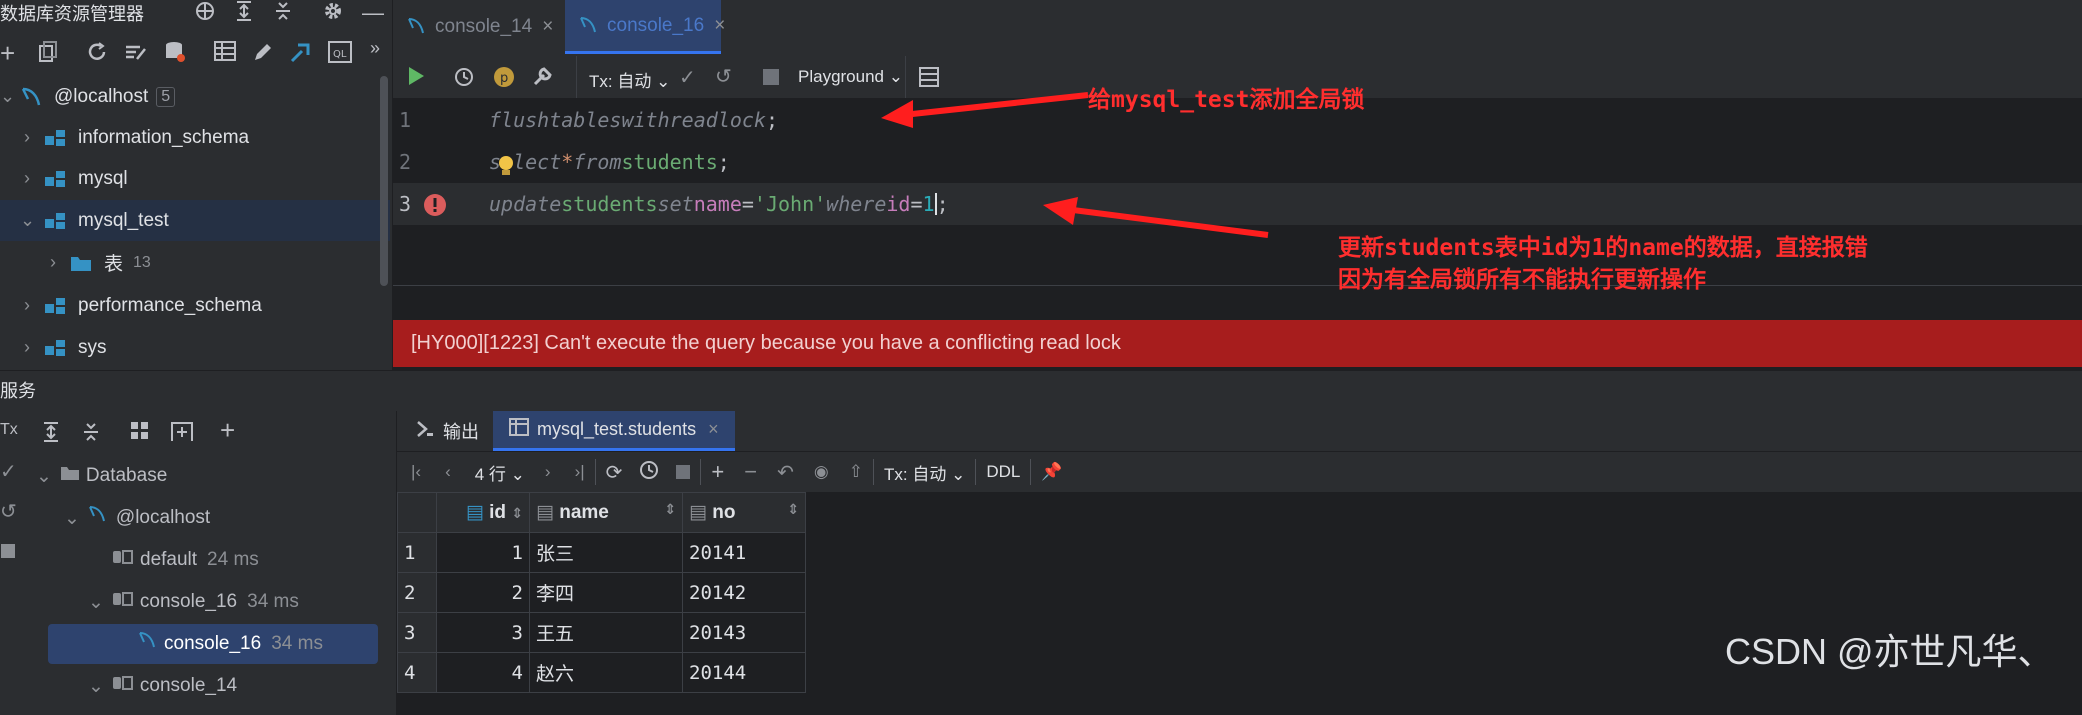  Describe the element at coordinates (483, 632) in the screenshot. I see `cell-id: 3` at that location.